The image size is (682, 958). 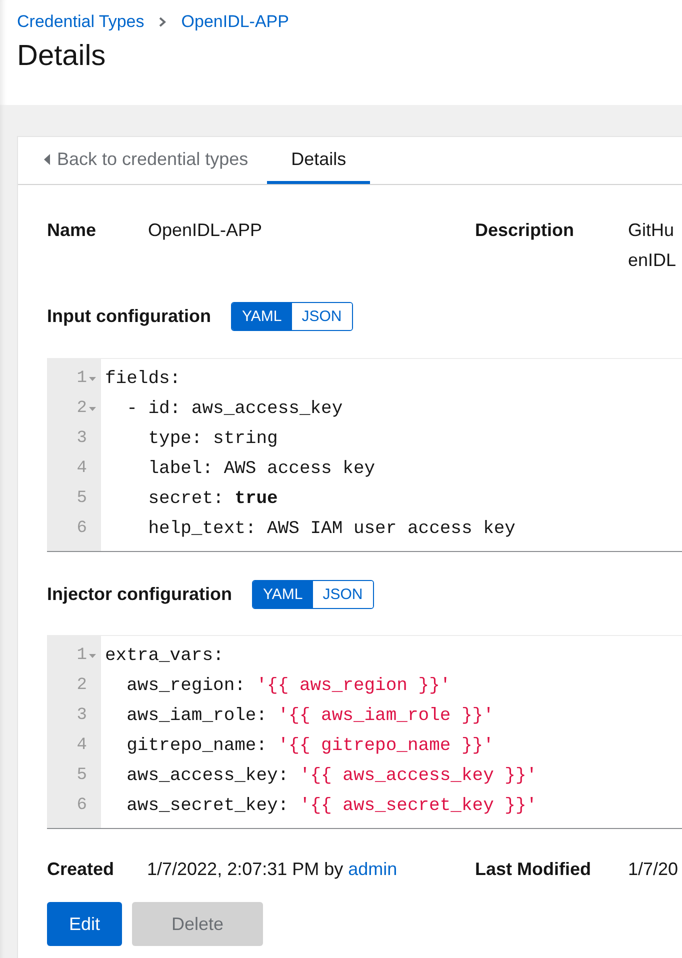 What do you see at coordinates (213, 499) in the screenshot?
I see `code-line: secret: true` at bounding box center [213, 499].